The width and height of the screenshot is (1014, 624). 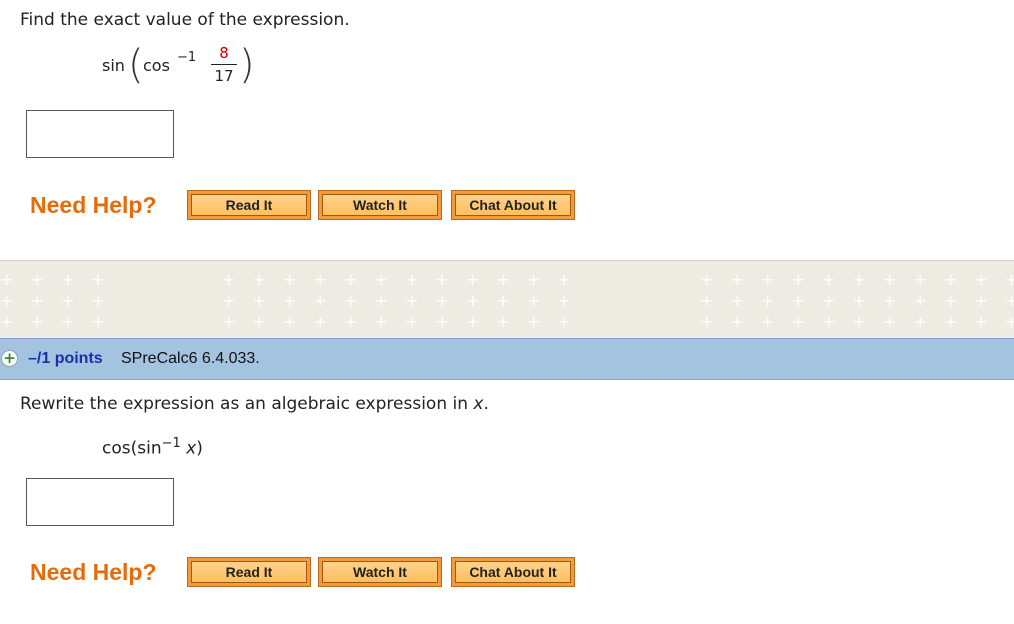 What do you see at coordinates (136, 65) in the screenshot?
I see `left-paren: (` at bounding box center [136, 65].